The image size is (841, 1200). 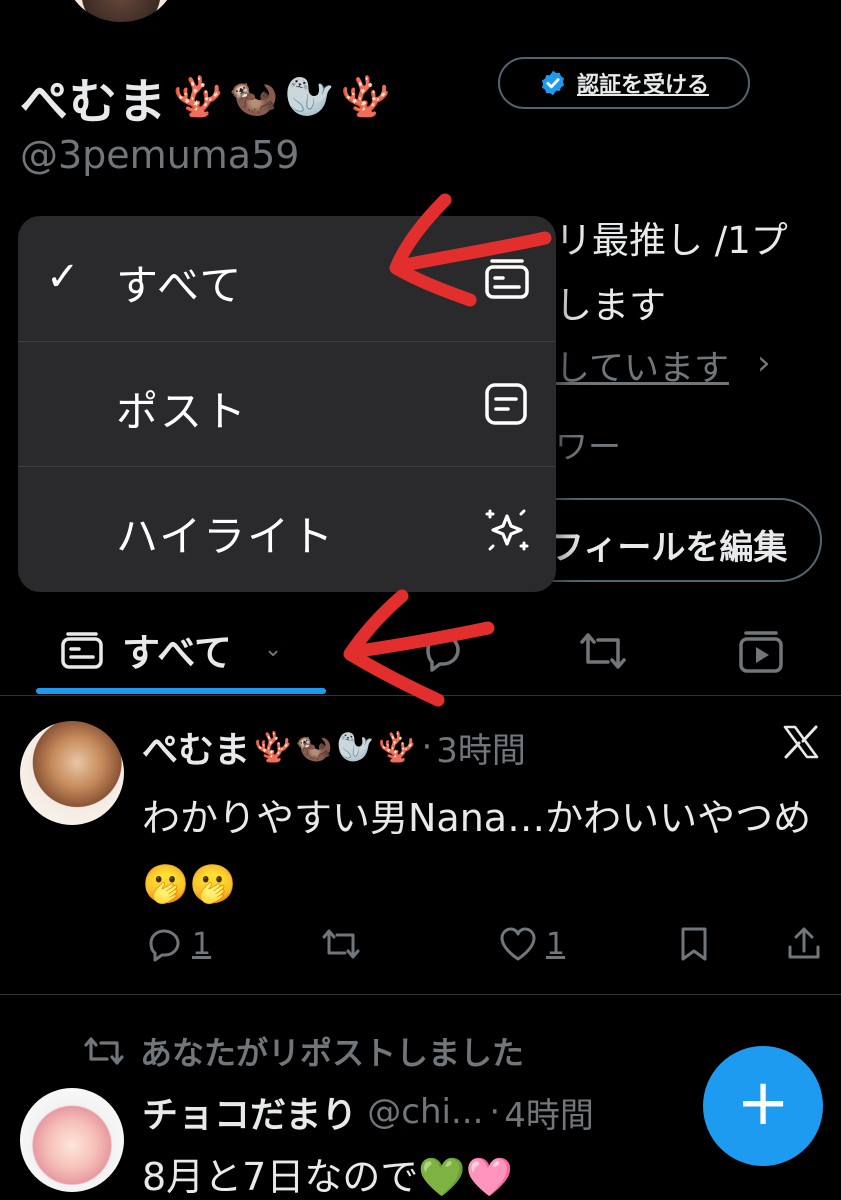 What do you see at coordinates (556, 944) in the screenshot?
I see `like-count: 1` at bounding box center [556, 944].